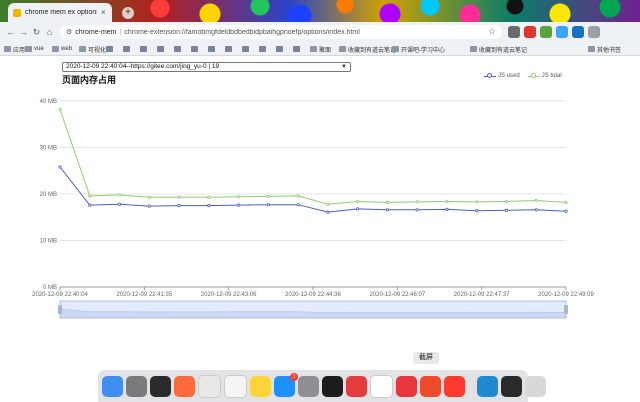  Describe the element at coordinates (48, 149) in the screenshot. I see `y-tick-label: 30 MB` at that location.